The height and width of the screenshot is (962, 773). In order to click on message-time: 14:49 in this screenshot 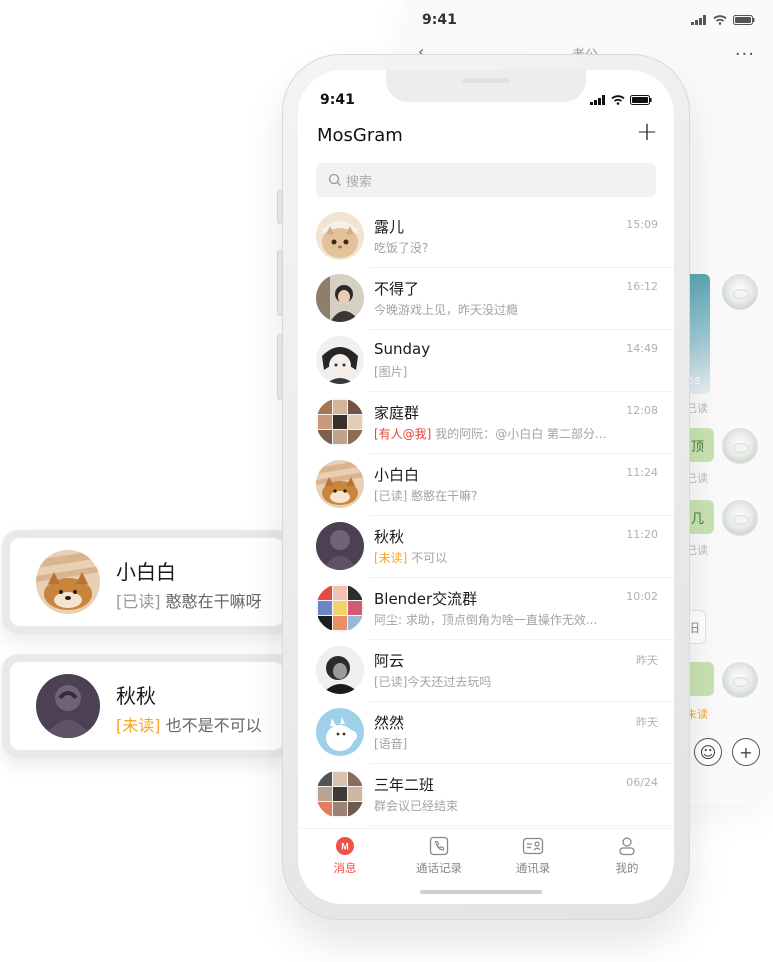, I will do `click(642, 348)`.